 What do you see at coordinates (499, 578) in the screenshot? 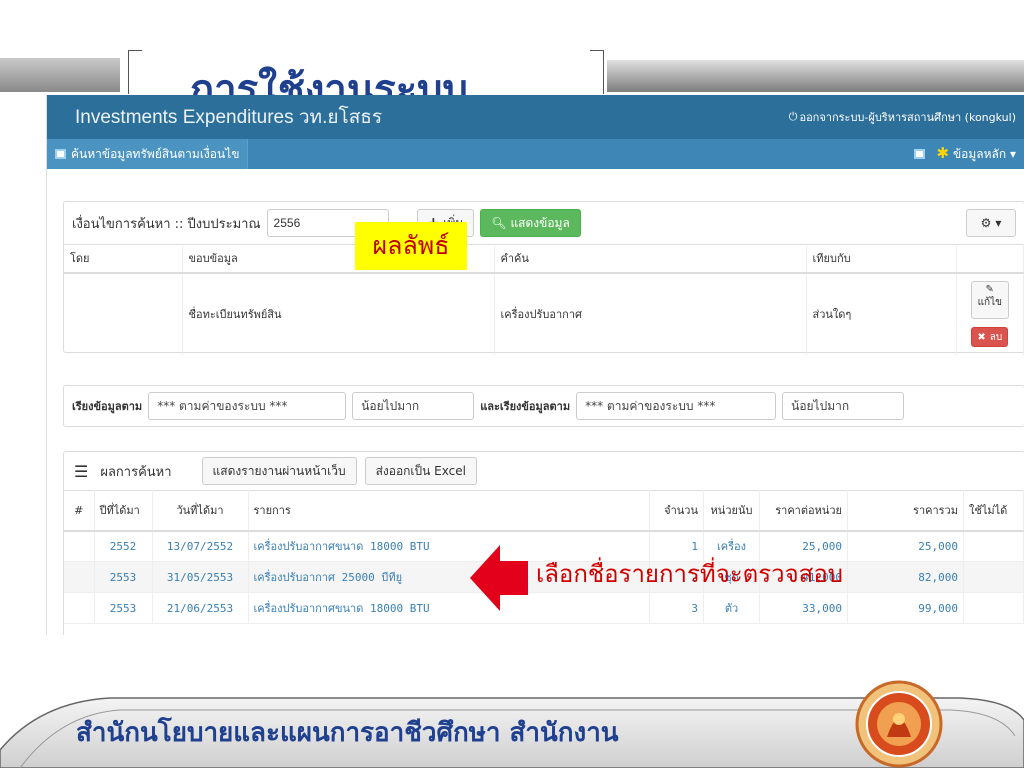
I see `red-arrow-left-icon` at bounding box center [499, 578].